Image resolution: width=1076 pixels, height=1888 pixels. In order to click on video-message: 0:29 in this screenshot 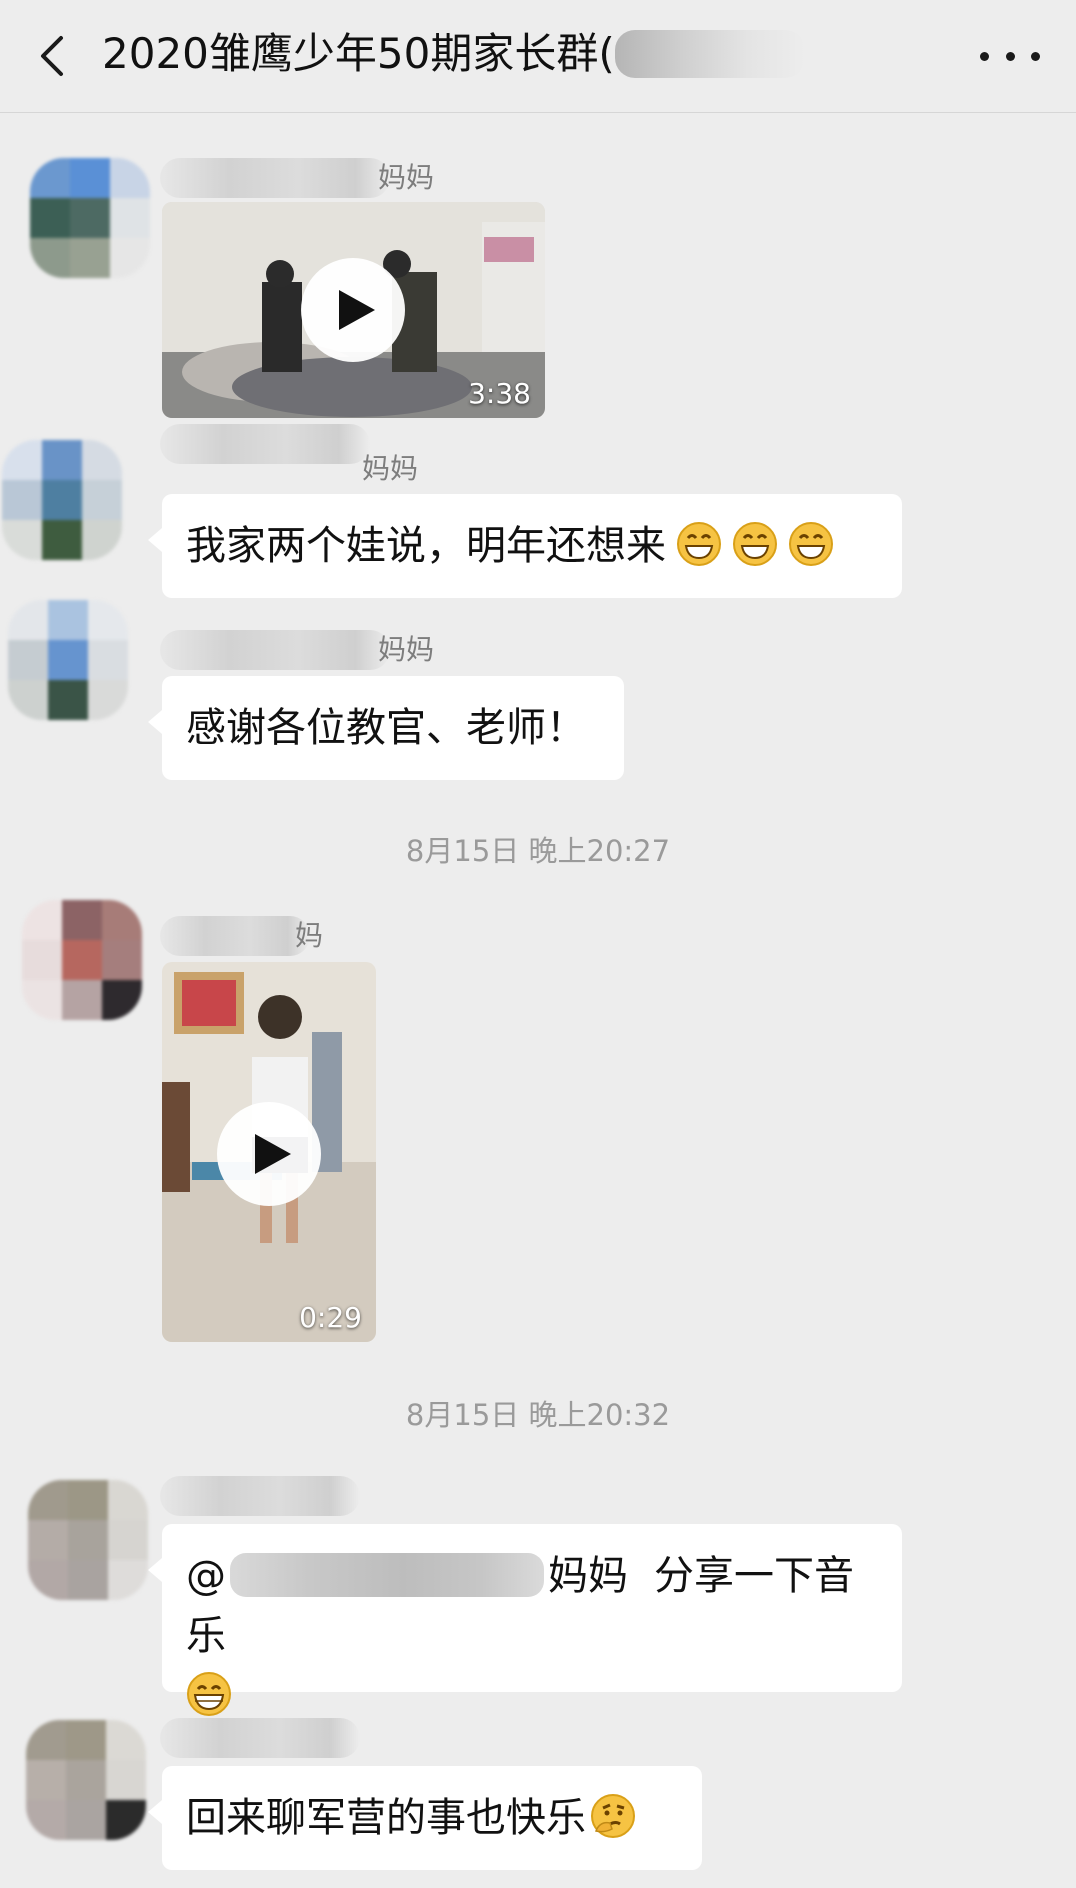, I will do `click(269, 1152)`.